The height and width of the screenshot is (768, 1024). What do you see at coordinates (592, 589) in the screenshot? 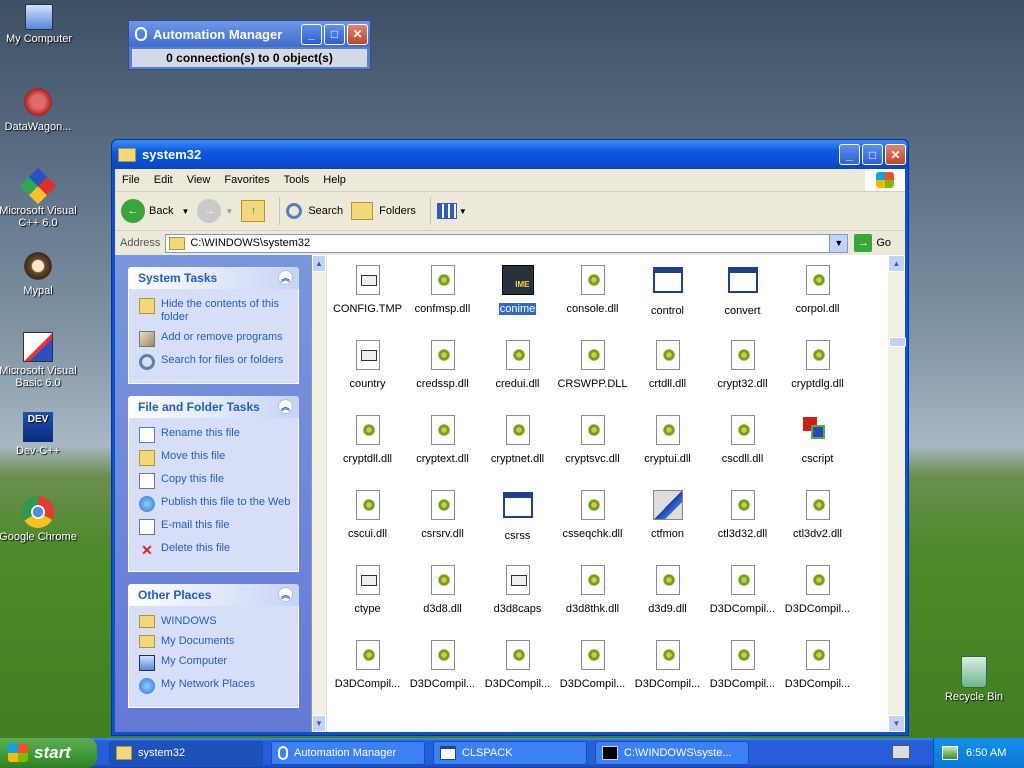
I see `file-item: d3d8thk.dll` at bounding box center [592, 589].